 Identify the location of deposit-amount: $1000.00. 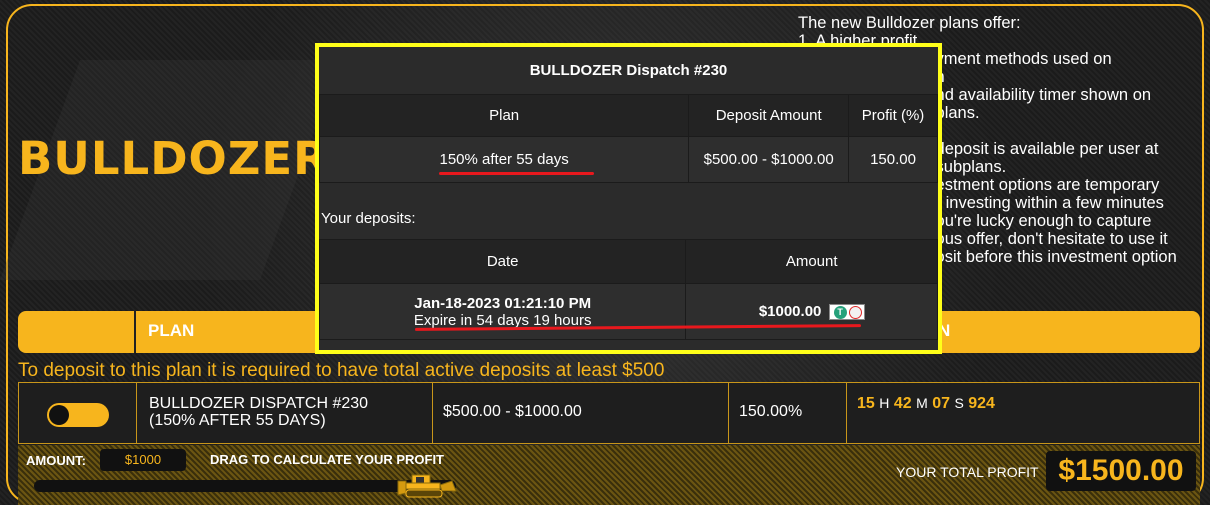
(790, 311).